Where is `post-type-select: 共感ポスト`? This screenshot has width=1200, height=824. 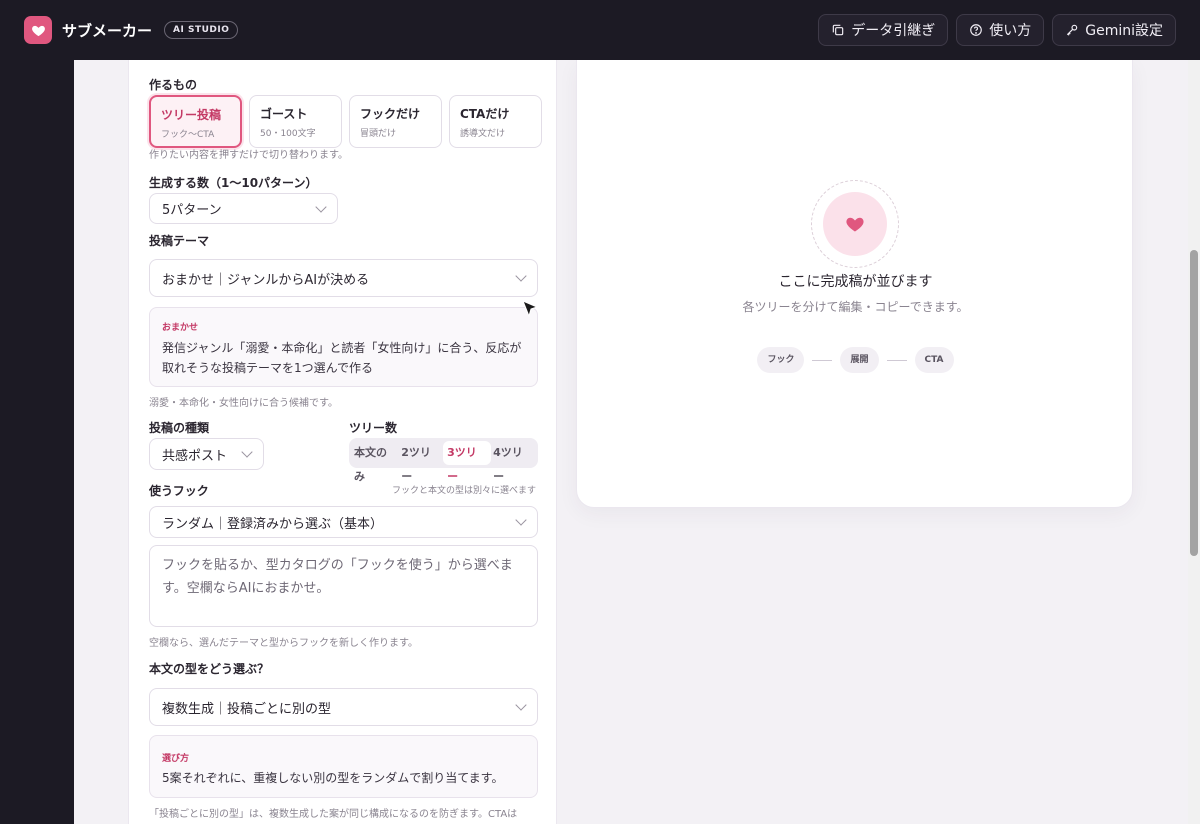 post-type-select: 共感ポスト is located at coordinates (206, 454).